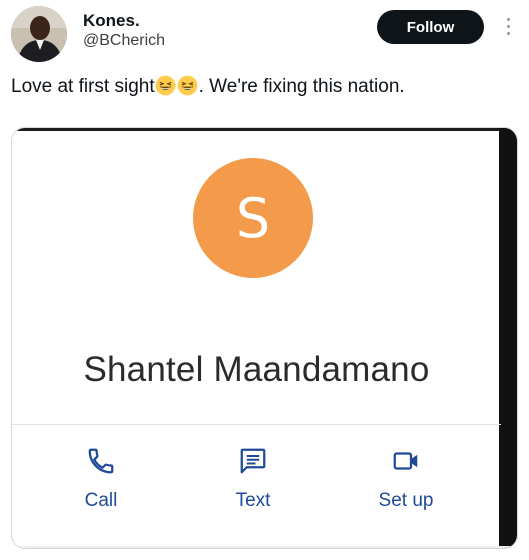  What do you see at coordinates (301, 86) in the screenshot?
I see `tweet-text-tail: . We're fixing this nation.` at bounding box center [301, 86].